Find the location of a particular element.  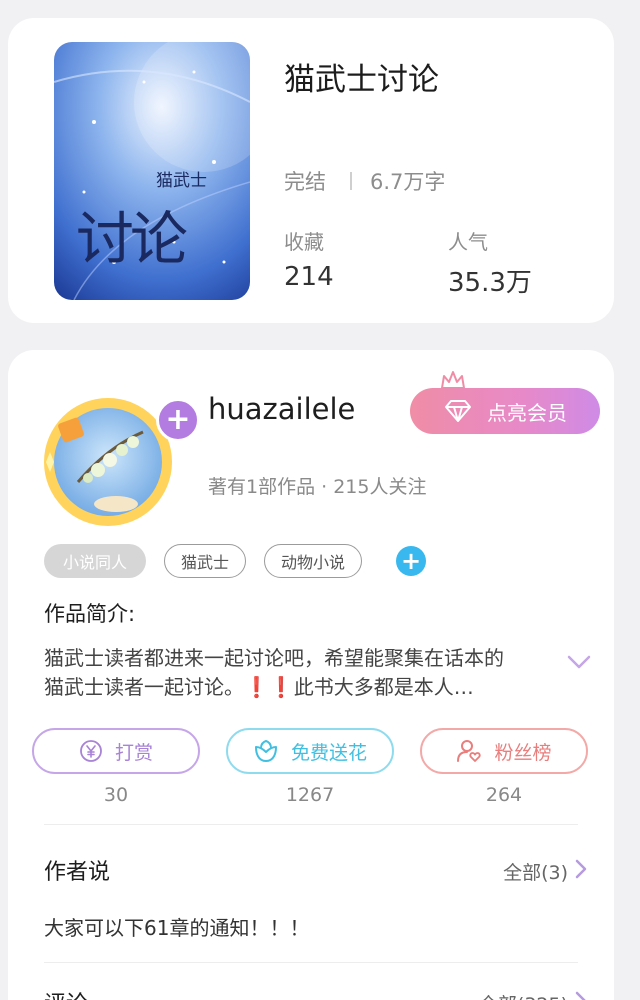

intro-label: 作品简介: is located at coordinates (90, 614).